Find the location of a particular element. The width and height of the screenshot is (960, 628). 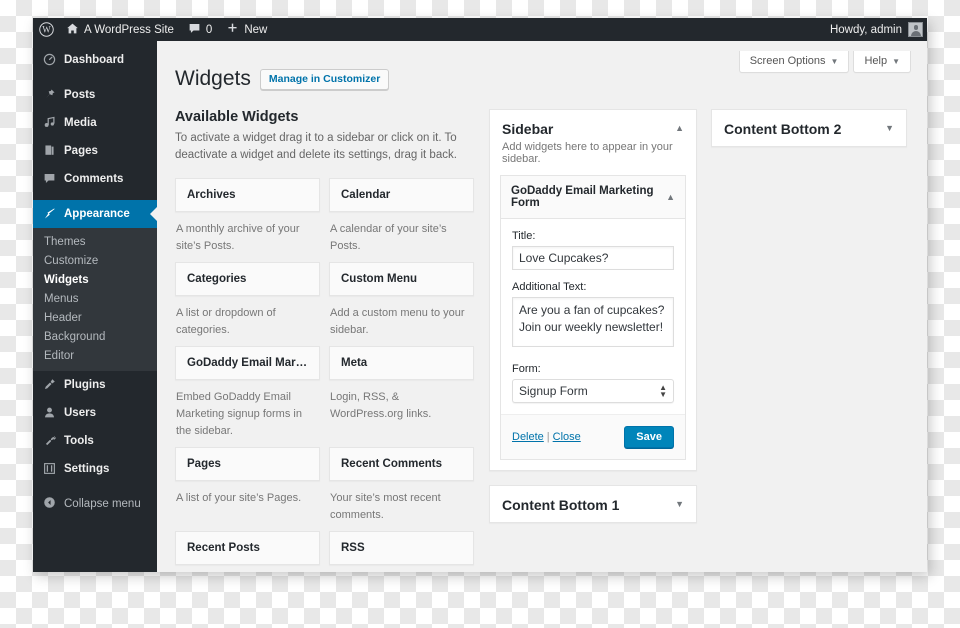

sidebar-item-settings: Settings is located at coordinates (95, 469).